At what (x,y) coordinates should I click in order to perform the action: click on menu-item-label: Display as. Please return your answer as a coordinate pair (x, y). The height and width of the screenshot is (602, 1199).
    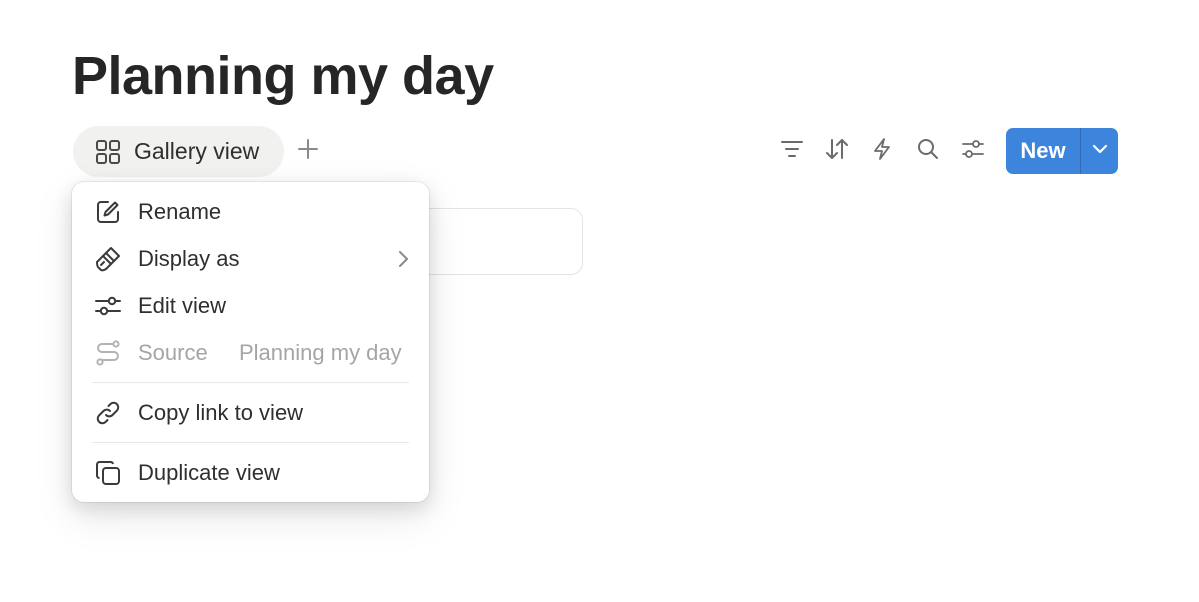
    Looking at the image, I should click on (189, 258).